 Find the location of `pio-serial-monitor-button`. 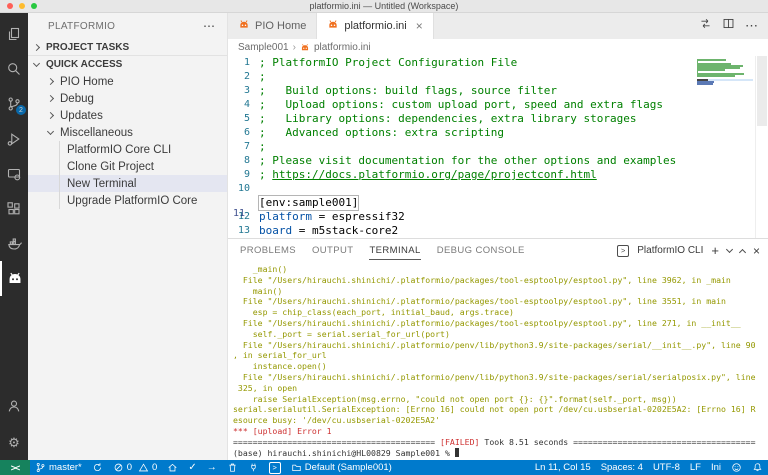

pio-serial-monitor-button is located at coordinates (253, 467).